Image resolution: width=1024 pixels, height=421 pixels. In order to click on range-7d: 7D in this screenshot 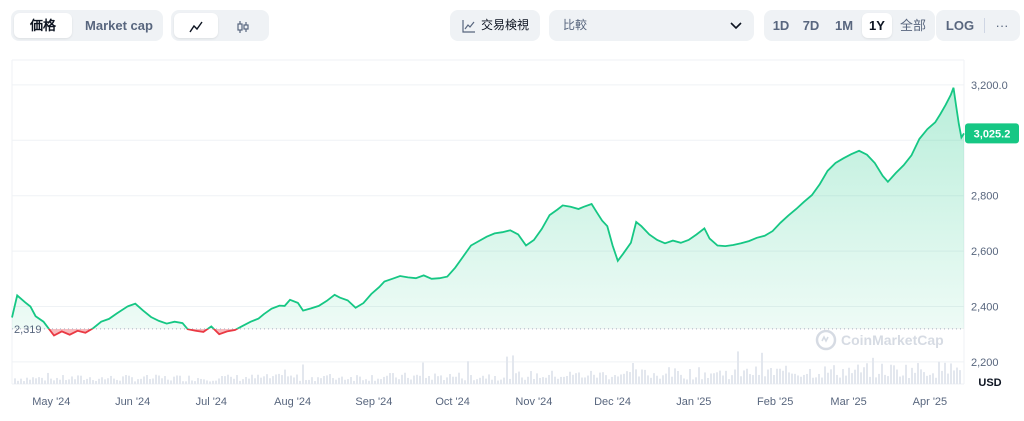, I will do `click(811, 25)`.